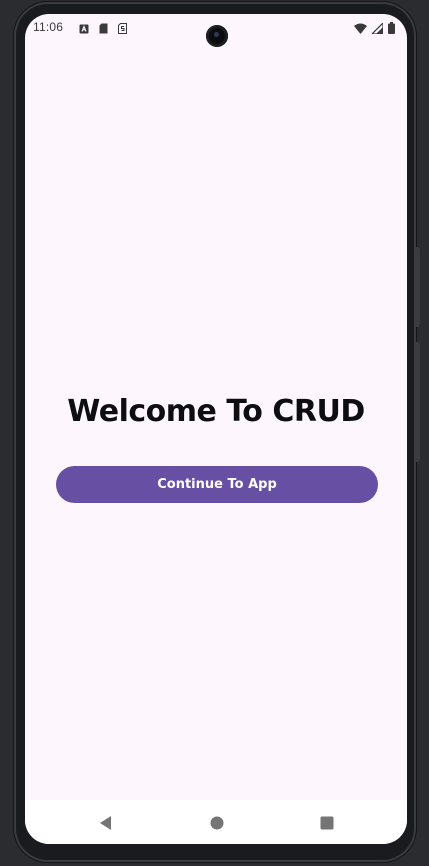 The height and width of the screenshot is (866, 429). Describe the element at coordinates (217, 484) in the screenshot. I see `continue-button: Continue To App` at that location.